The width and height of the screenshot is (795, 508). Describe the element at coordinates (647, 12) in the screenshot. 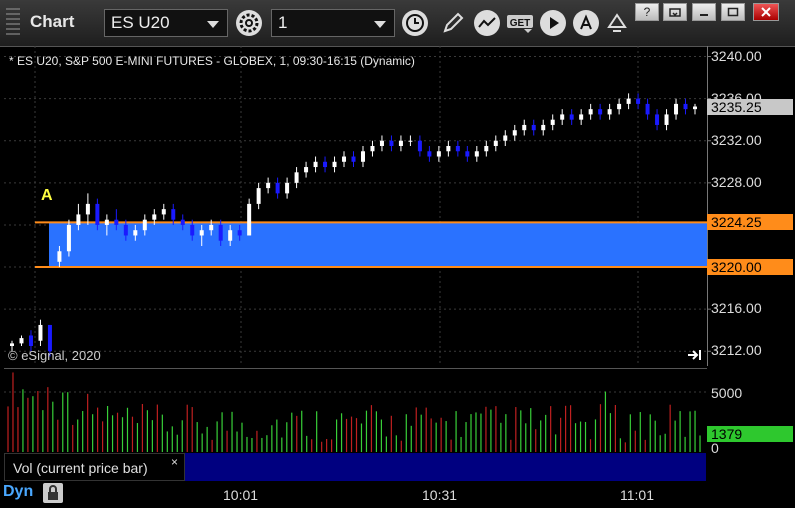

I see `help-button: ?` at that location.